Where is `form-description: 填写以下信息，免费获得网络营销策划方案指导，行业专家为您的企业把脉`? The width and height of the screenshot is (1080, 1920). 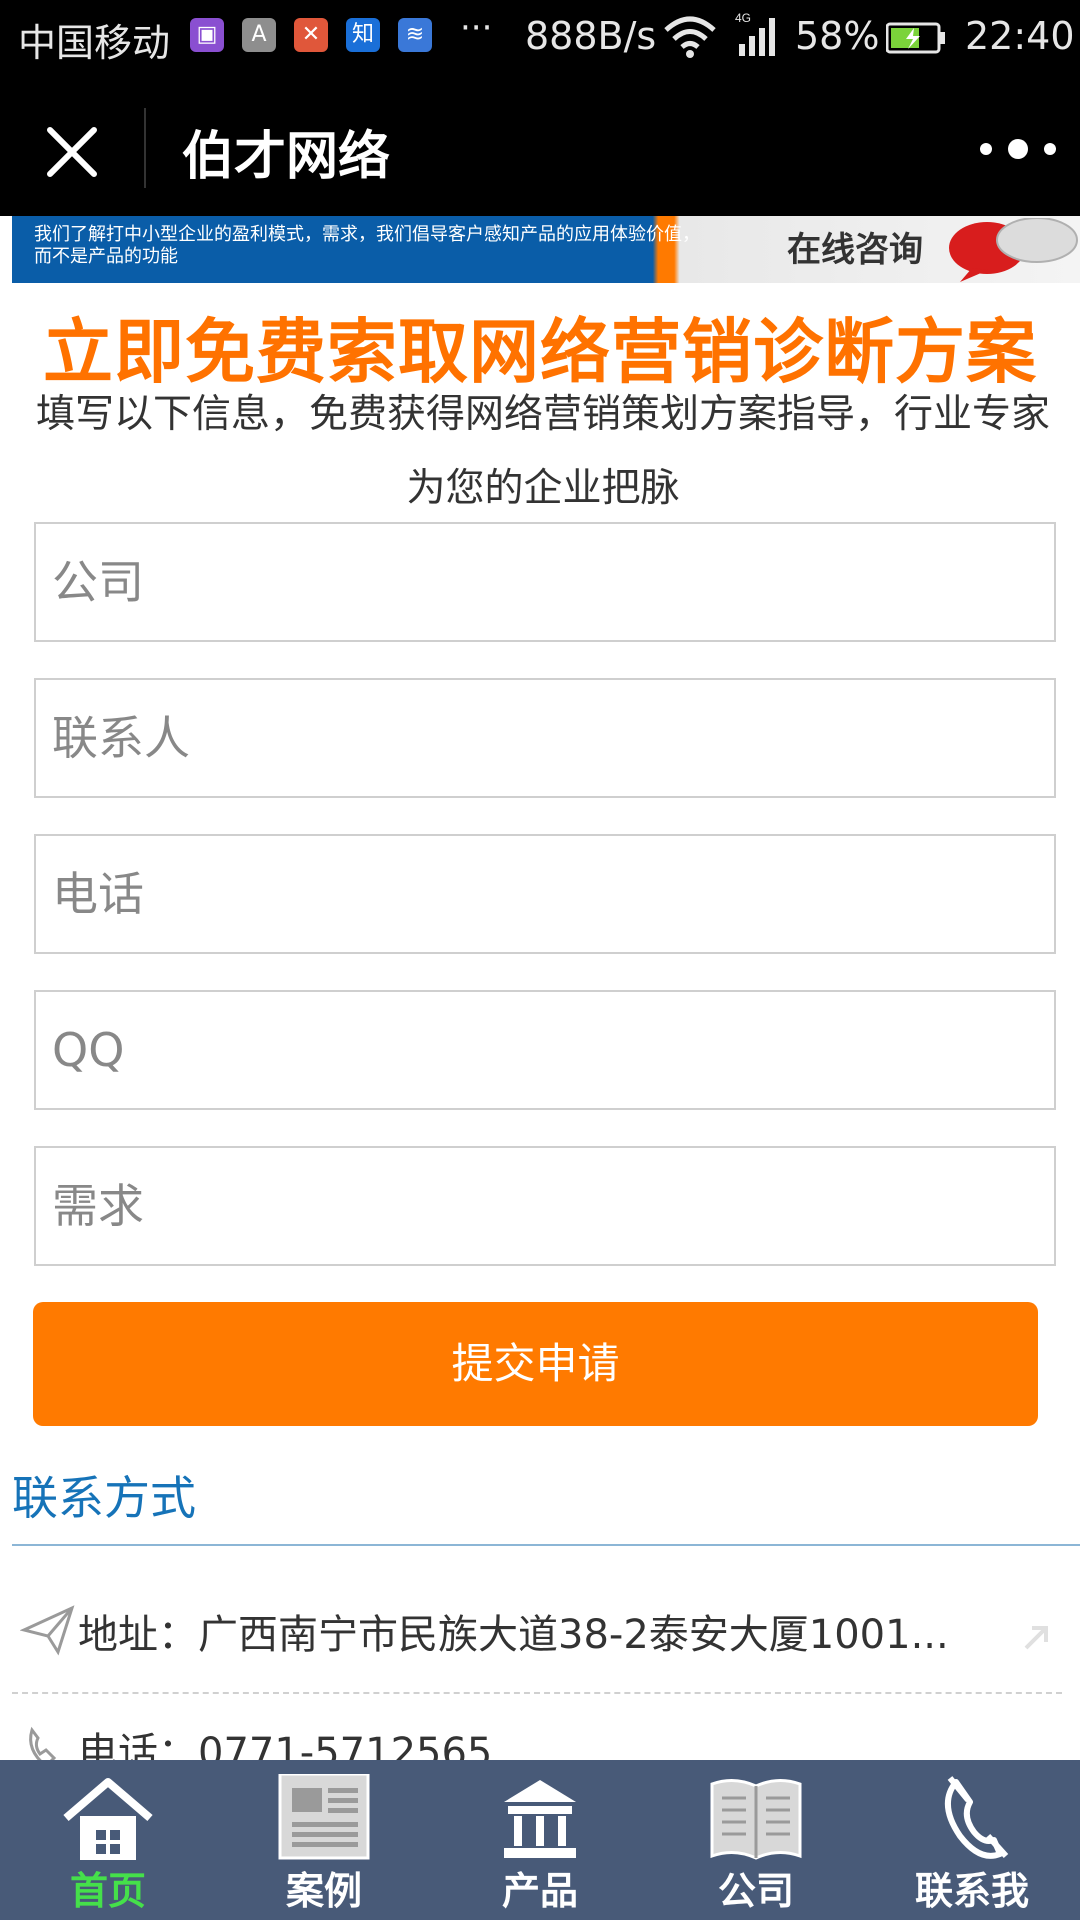
form-description: 填写以下信息，免费获得网络营销策划方案指导，行业专家为您的企业把脉 is located at coordinates (542, 451).